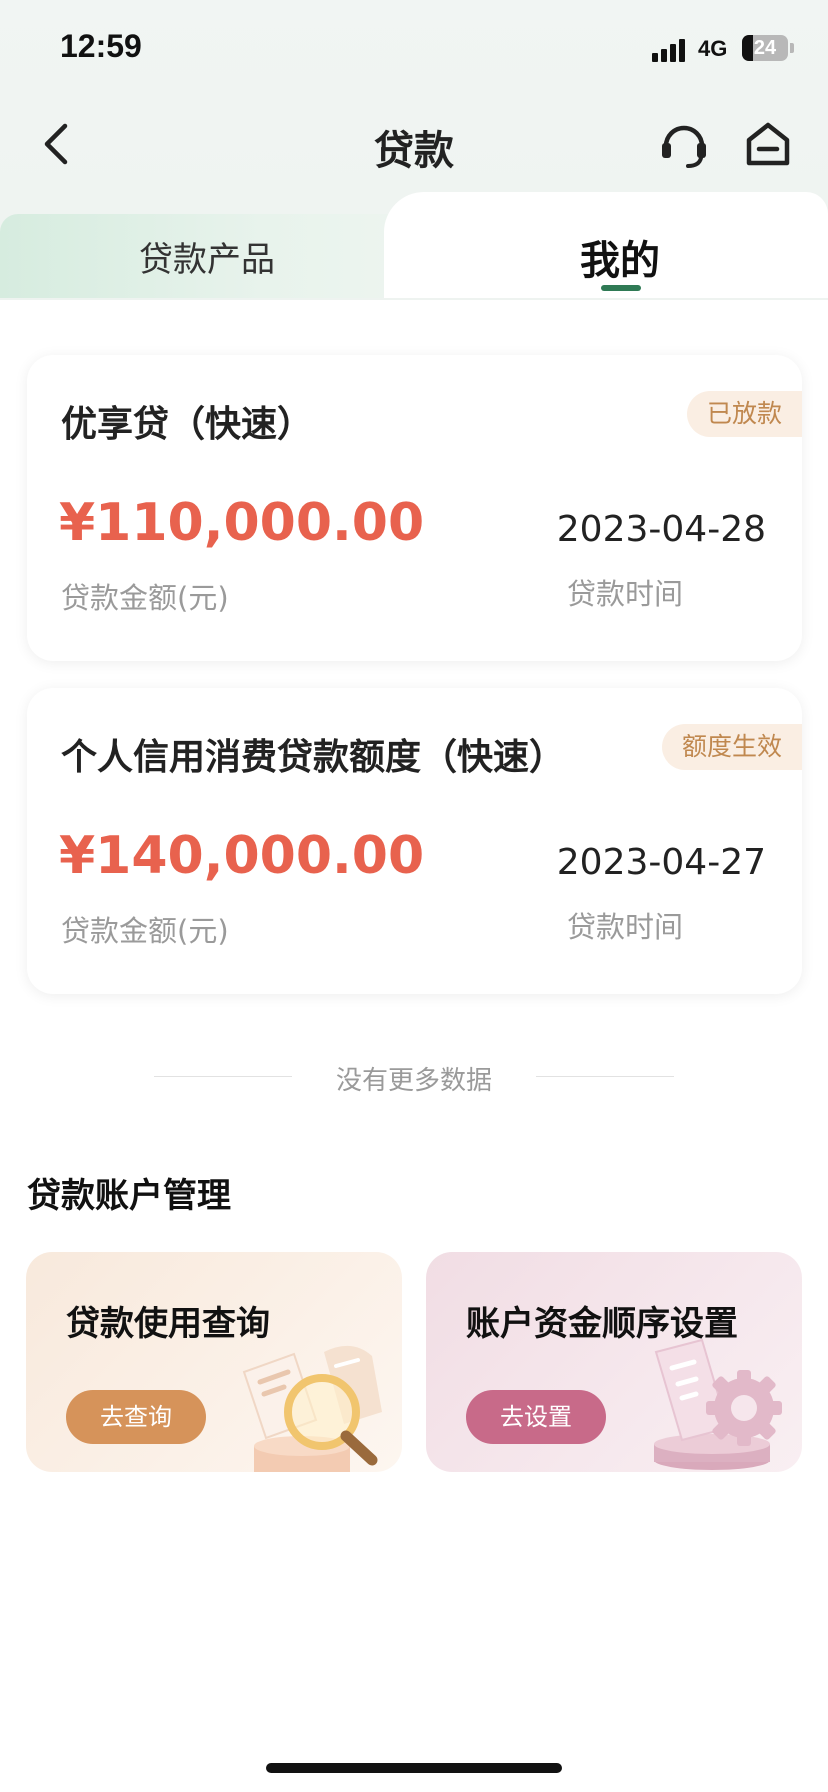 The image size is (828, 1792). What do you see at coordinates (621, 288) in the screenshot?
I see `active-tab-indicator` at bounding box center [621, 288].